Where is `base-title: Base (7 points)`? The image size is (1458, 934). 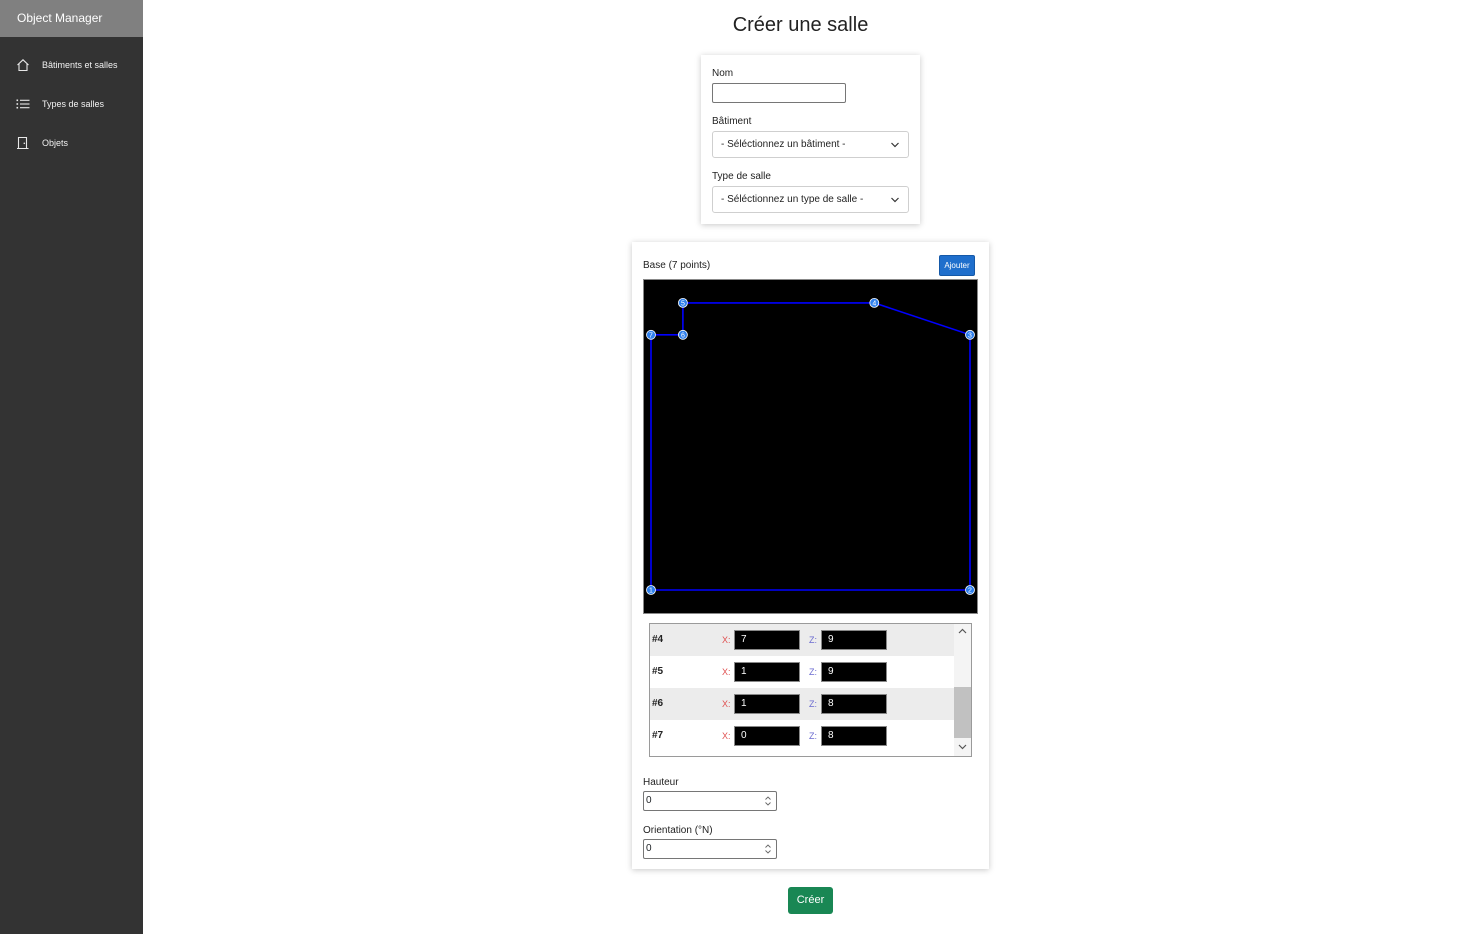 base-title: Base (7 points) is located at coordinates (677, 265).